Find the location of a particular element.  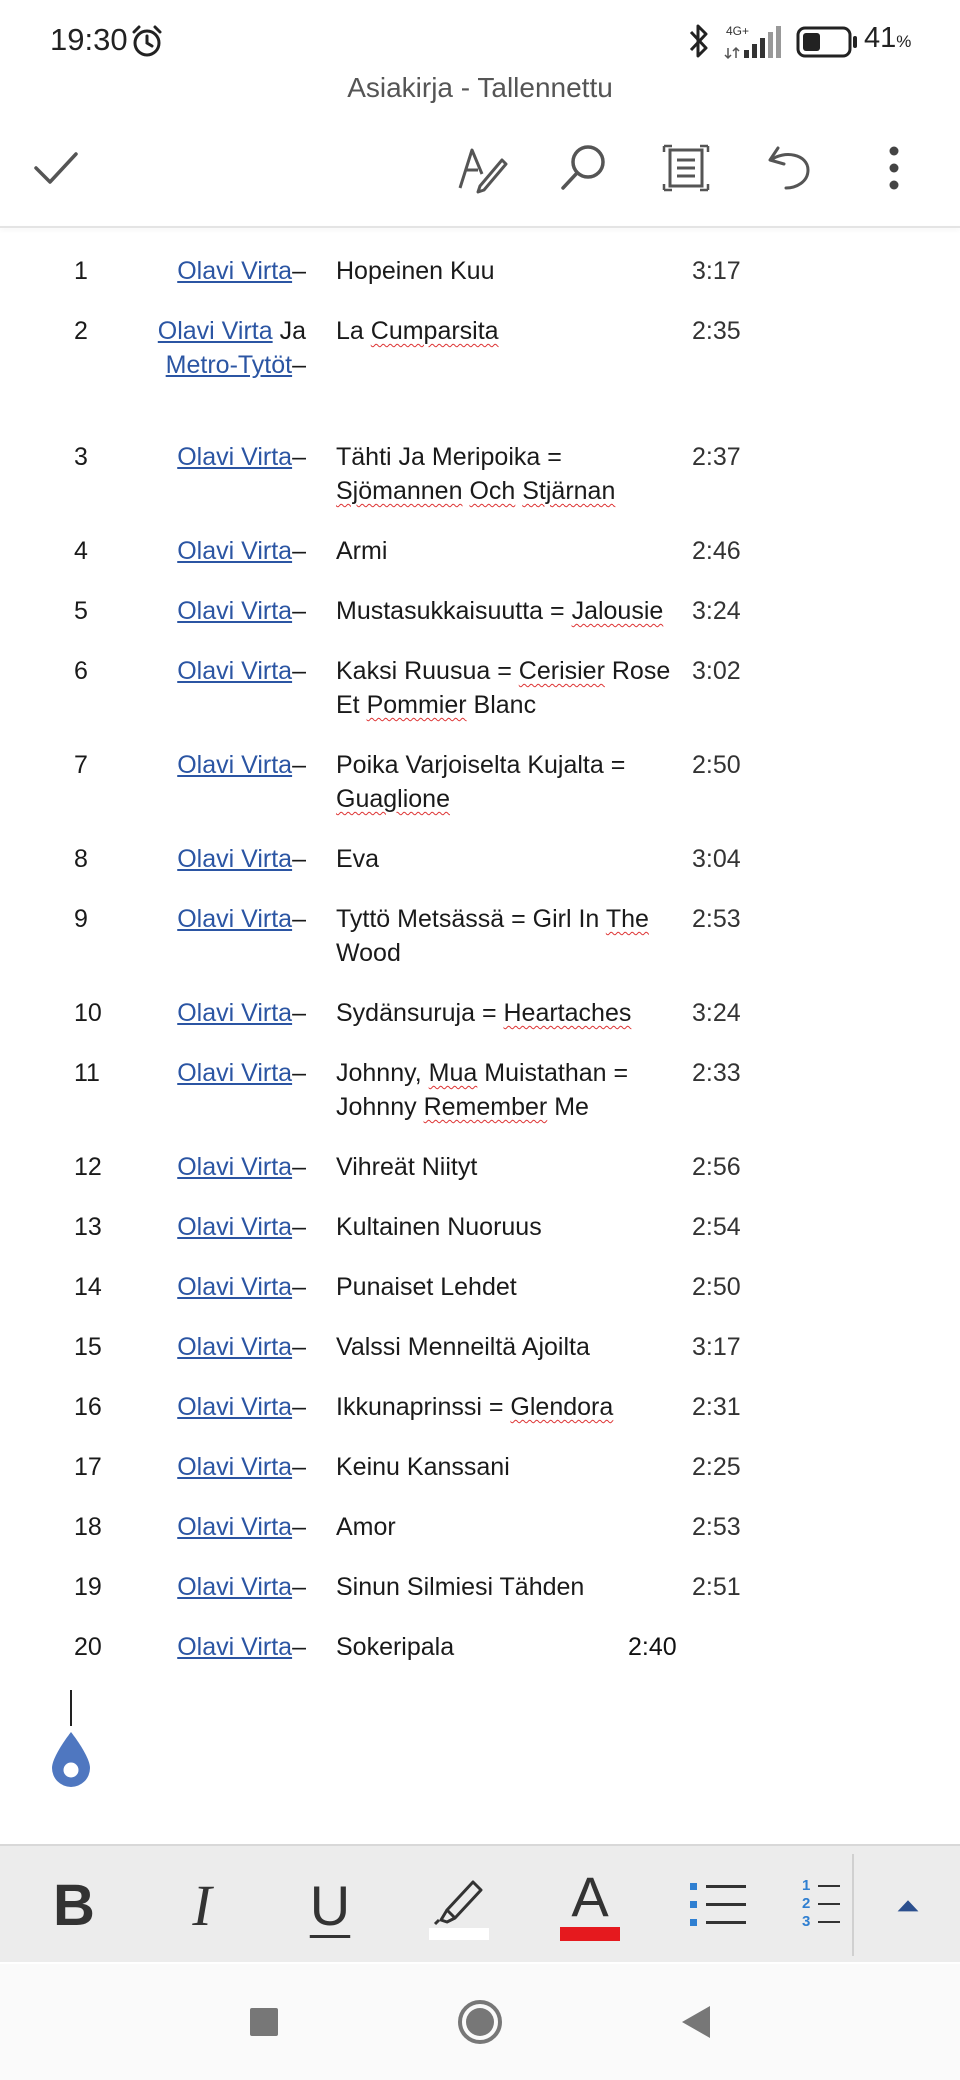

track-duration: 2:25 is located at coordinates (716, 1467).